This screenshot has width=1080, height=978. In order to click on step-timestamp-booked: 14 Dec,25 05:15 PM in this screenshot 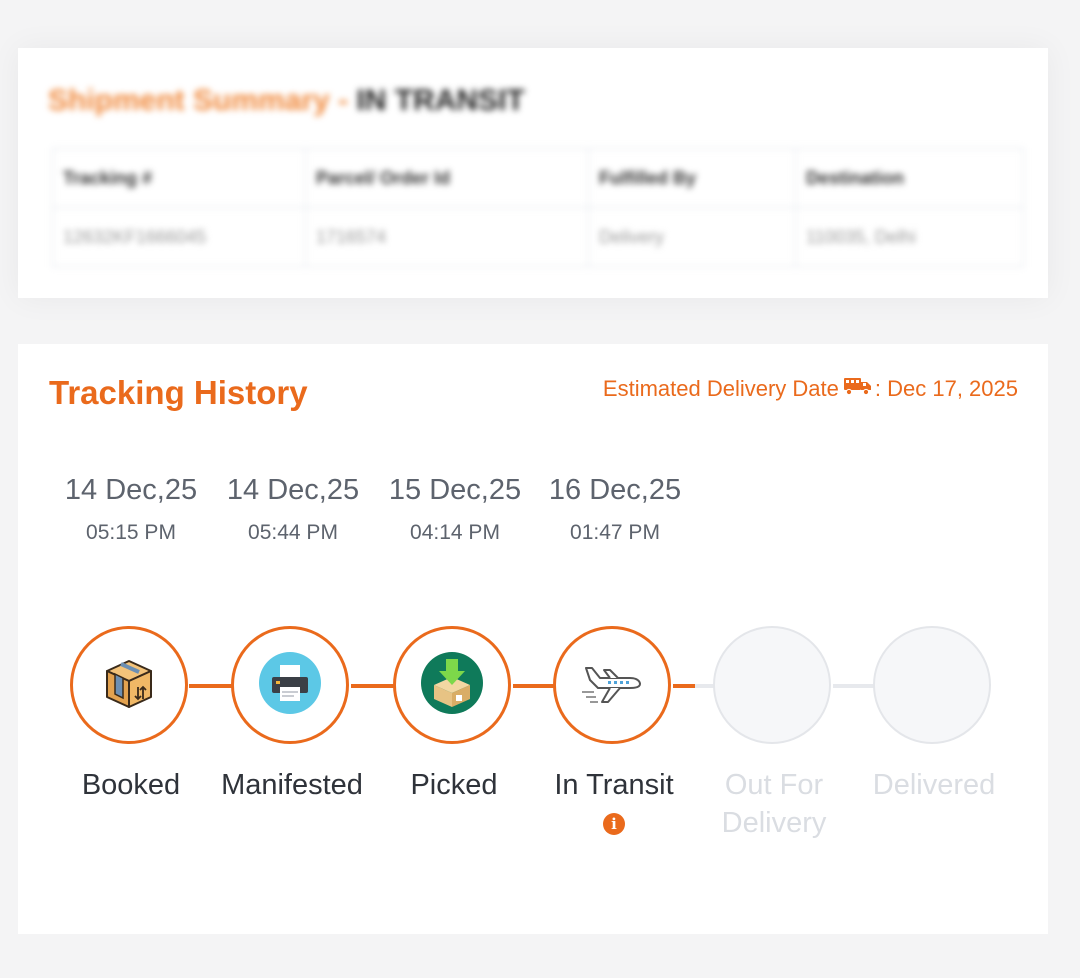, I will do `click(131, 509)`.